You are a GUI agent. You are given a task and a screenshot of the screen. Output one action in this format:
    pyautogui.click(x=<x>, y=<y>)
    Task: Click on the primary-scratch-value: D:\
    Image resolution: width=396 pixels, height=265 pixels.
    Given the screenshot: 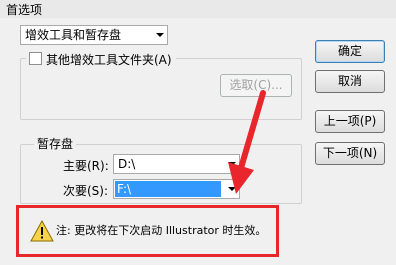 What is the action you would take?
    pyautogui.click(x=127, y=164)
    